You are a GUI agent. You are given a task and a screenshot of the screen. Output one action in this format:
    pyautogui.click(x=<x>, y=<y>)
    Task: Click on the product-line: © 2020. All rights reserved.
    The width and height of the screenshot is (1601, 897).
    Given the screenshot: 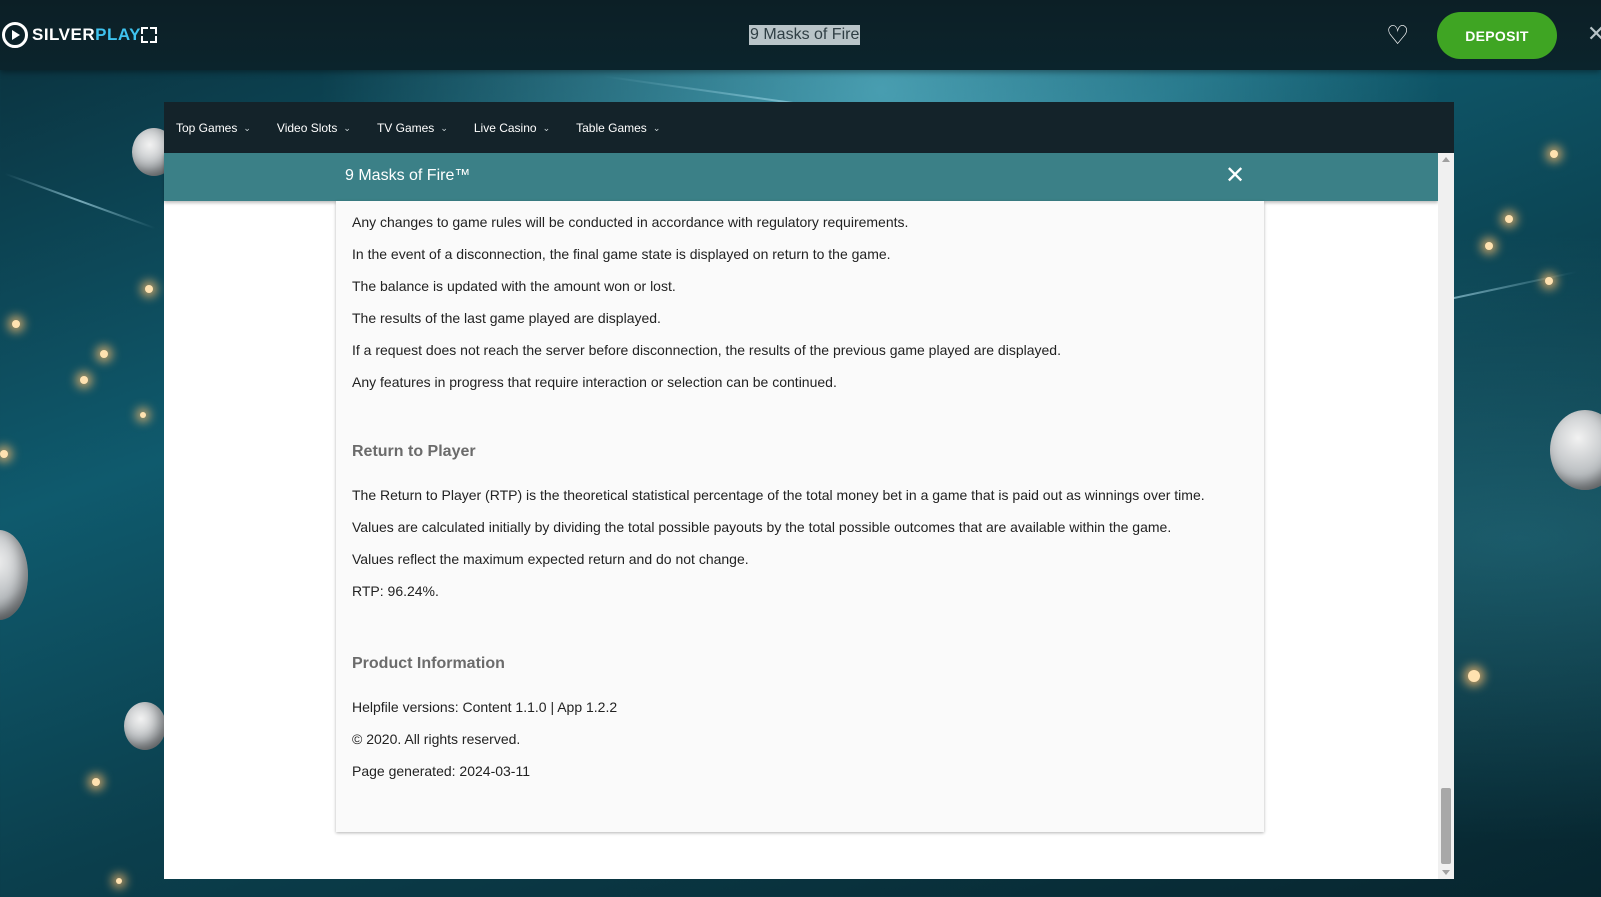 What is the action you would take?
    pyautogui.click(x=436, y=739)
    